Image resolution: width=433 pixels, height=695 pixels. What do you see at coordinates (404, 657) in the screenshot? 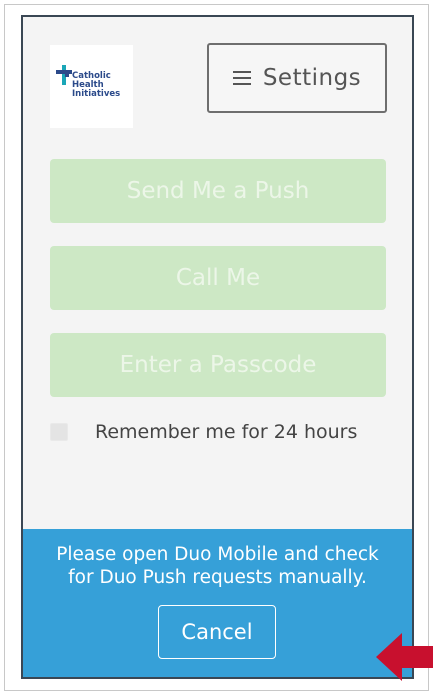
I see `red-pointer-arrow-icon` at bounding box center [404, 657].